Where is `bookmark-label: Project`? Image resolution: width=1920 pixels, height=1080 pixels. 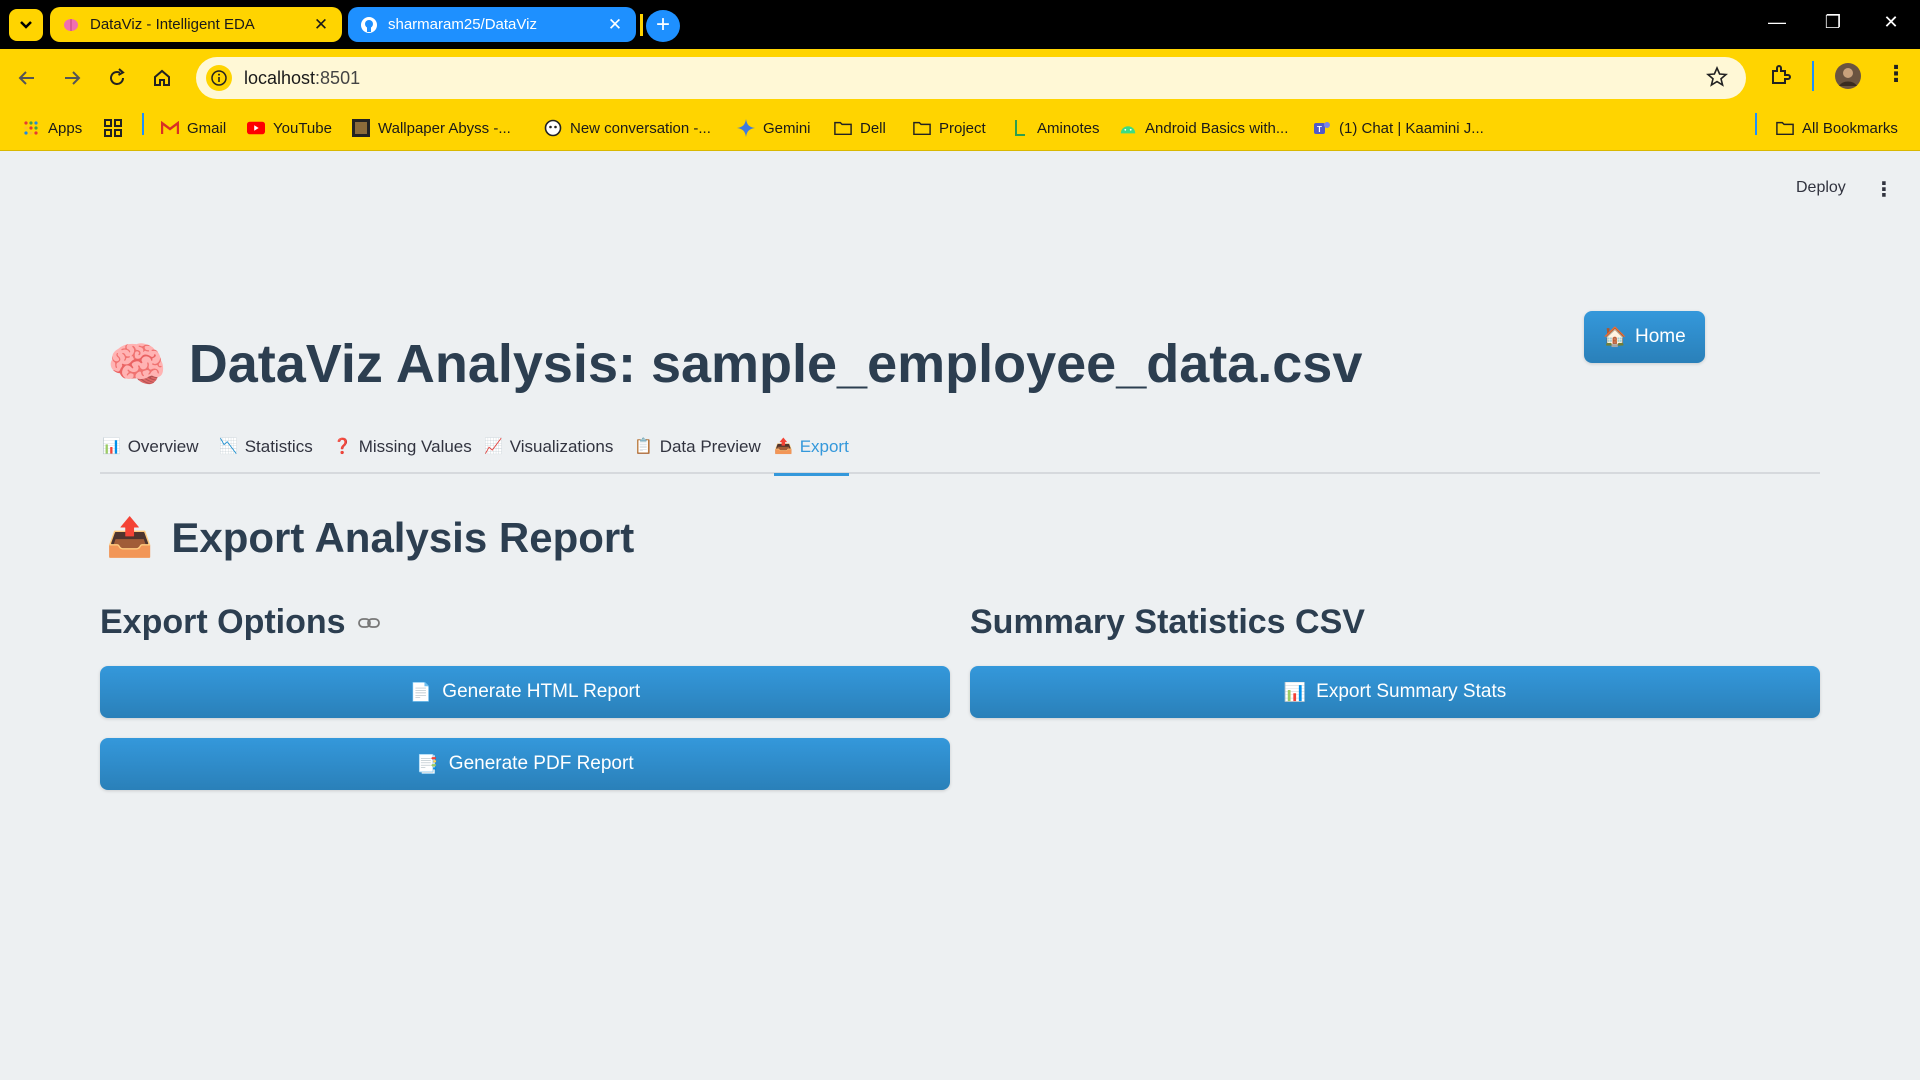 bookmark-label: Project is located at coordinates (962, 128).